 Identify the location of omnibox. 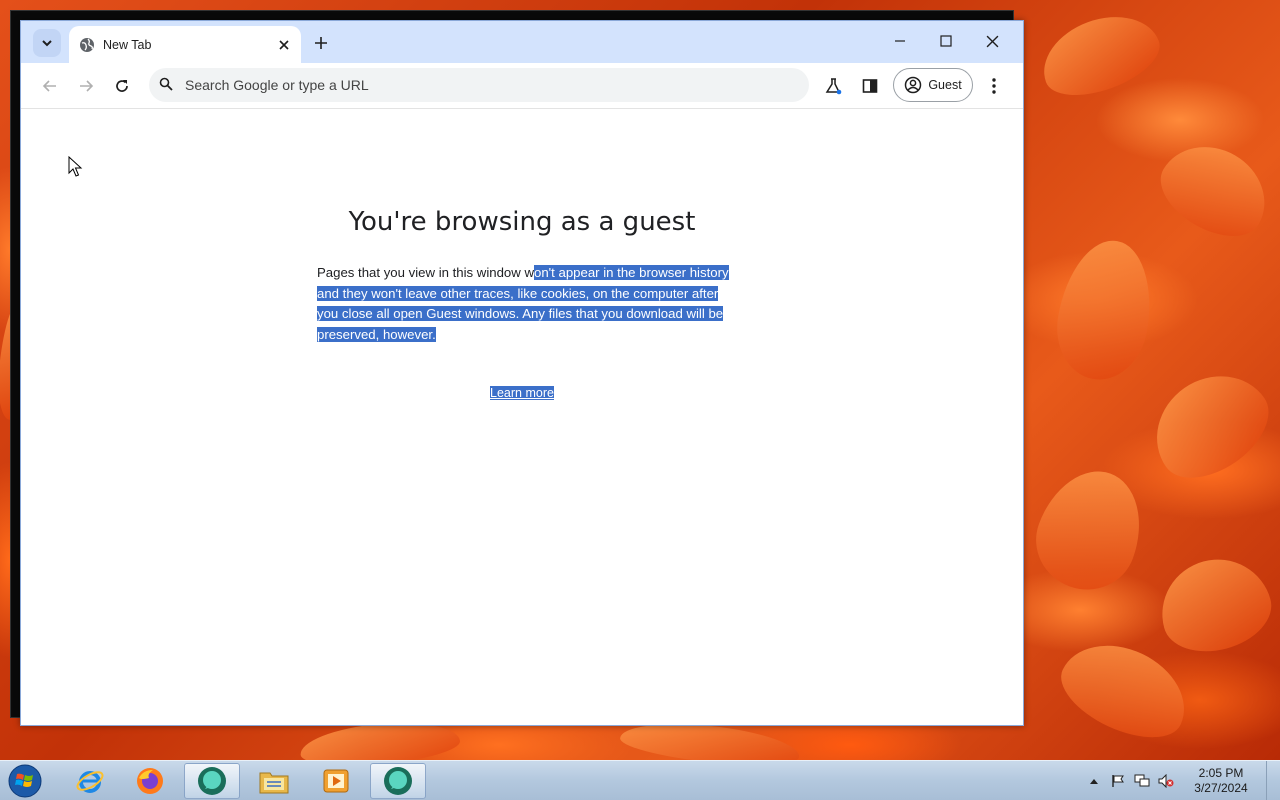
(479, 85).